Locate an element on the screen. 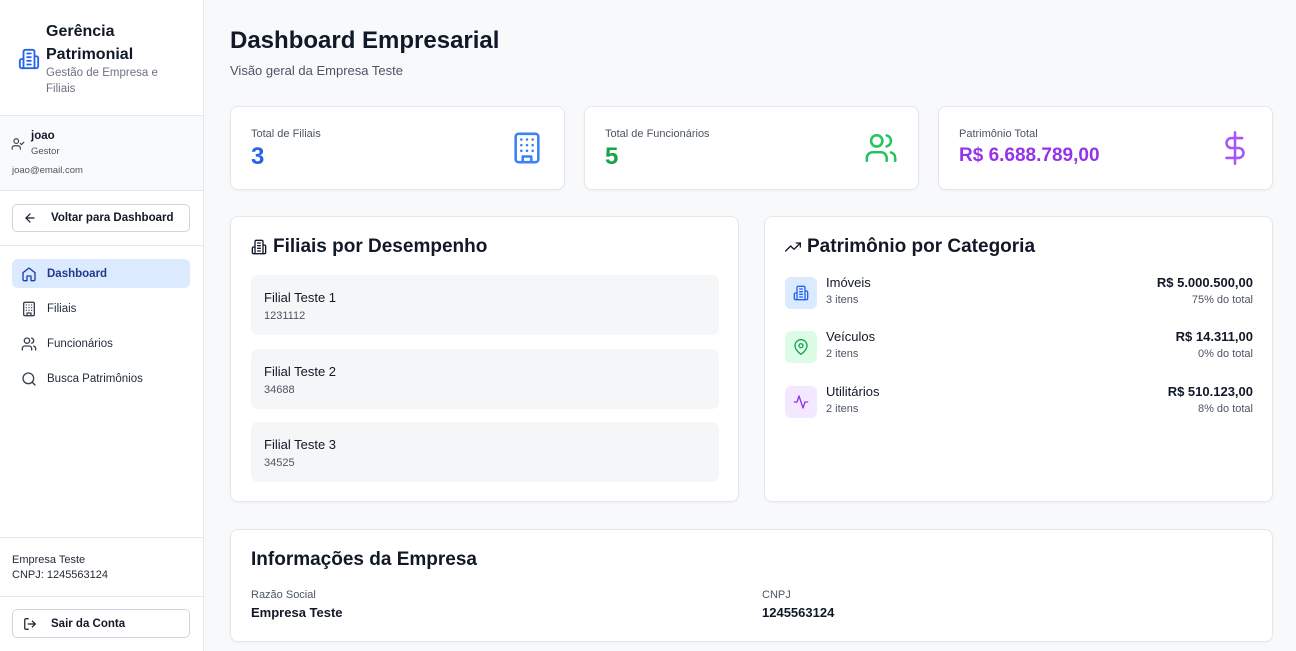 This screenshot has width=1296, height=651. search-icon is located at coordinates (29, 378).